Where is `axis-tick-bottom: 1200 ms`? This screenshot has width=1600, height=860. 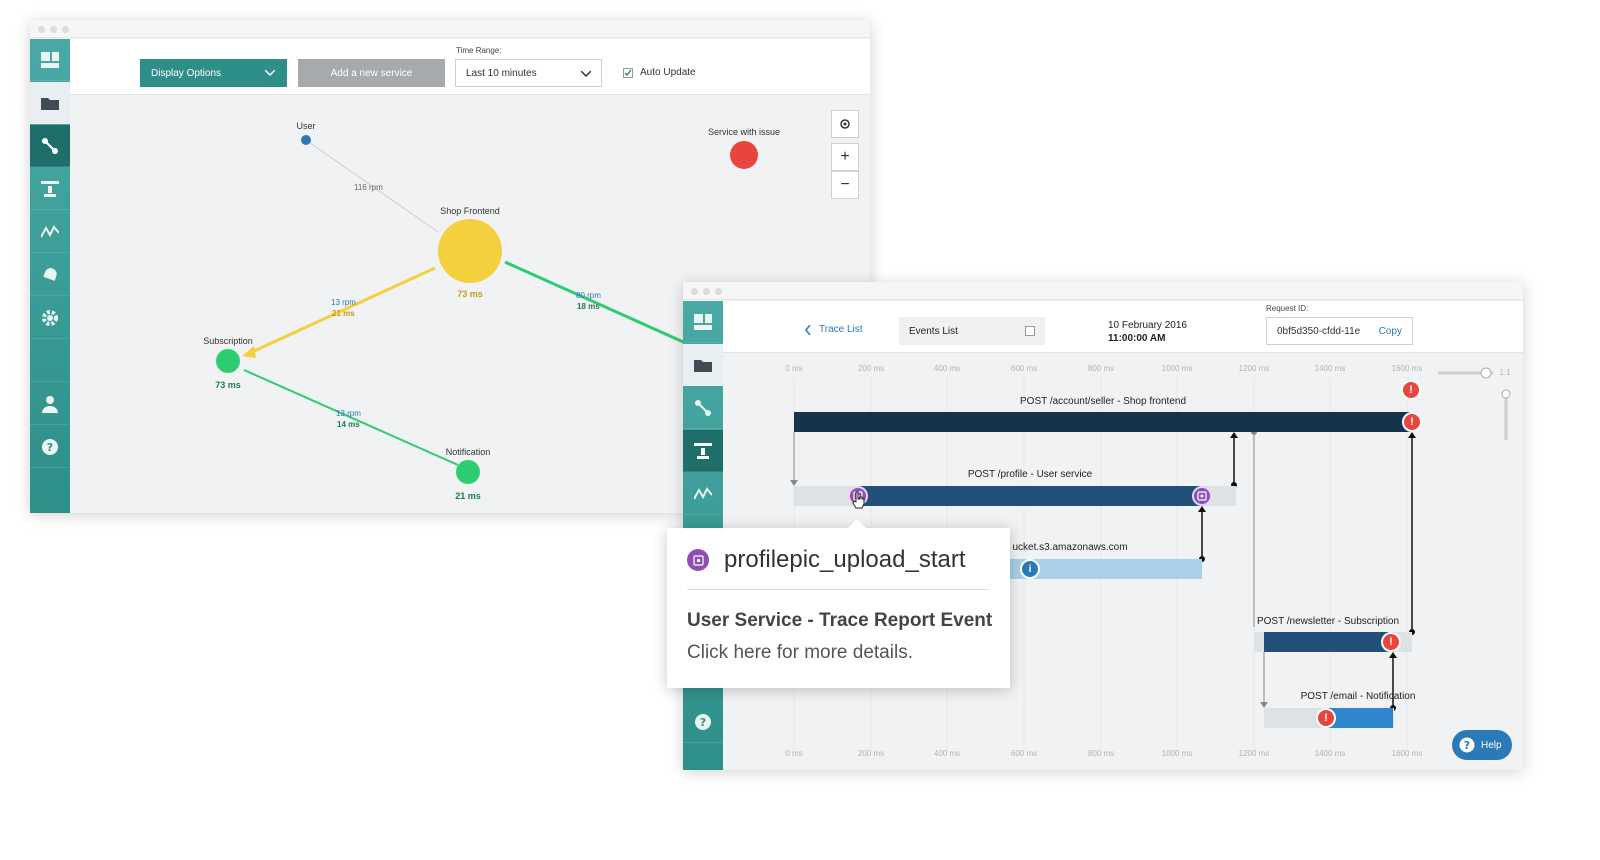
axis-tick-bottom: 1200 ms is located at coordinates (1254, 753).